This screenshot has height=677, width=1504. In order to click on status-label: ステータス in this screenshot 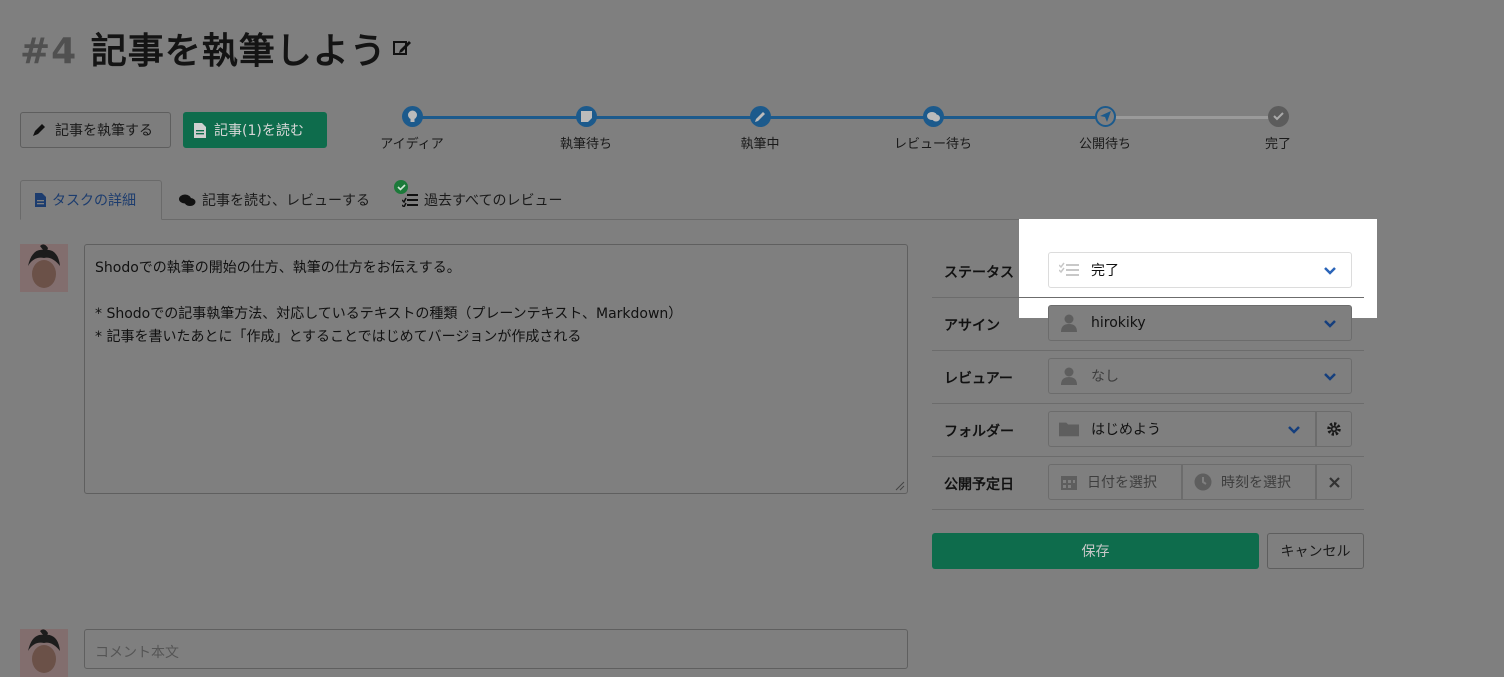, I will do `click(979, 273)`.